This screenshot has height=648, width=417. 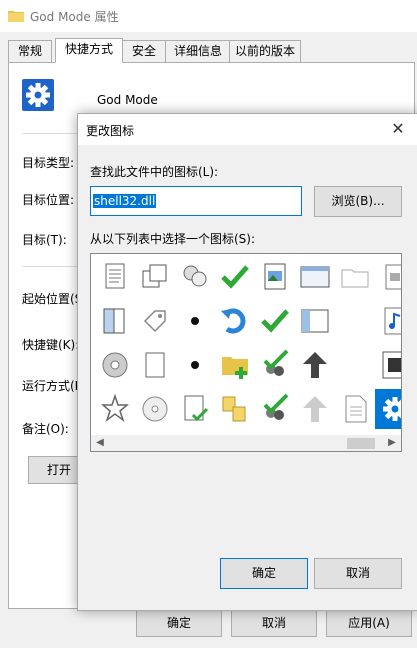 I want to click on tab-details: 详细信息, so click(x=198, y=51).